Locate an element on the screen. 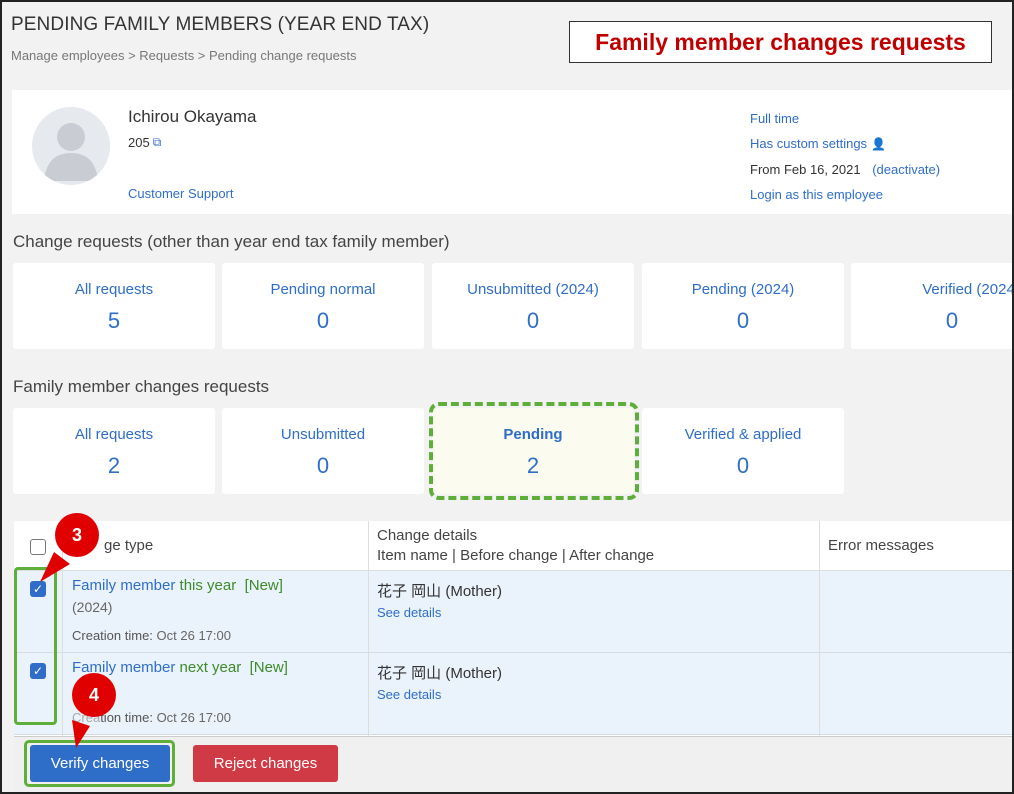 This screenshot has width=1014, height=794. family-card-all-requests: All requests 2 is located at coordinates (114, 451).